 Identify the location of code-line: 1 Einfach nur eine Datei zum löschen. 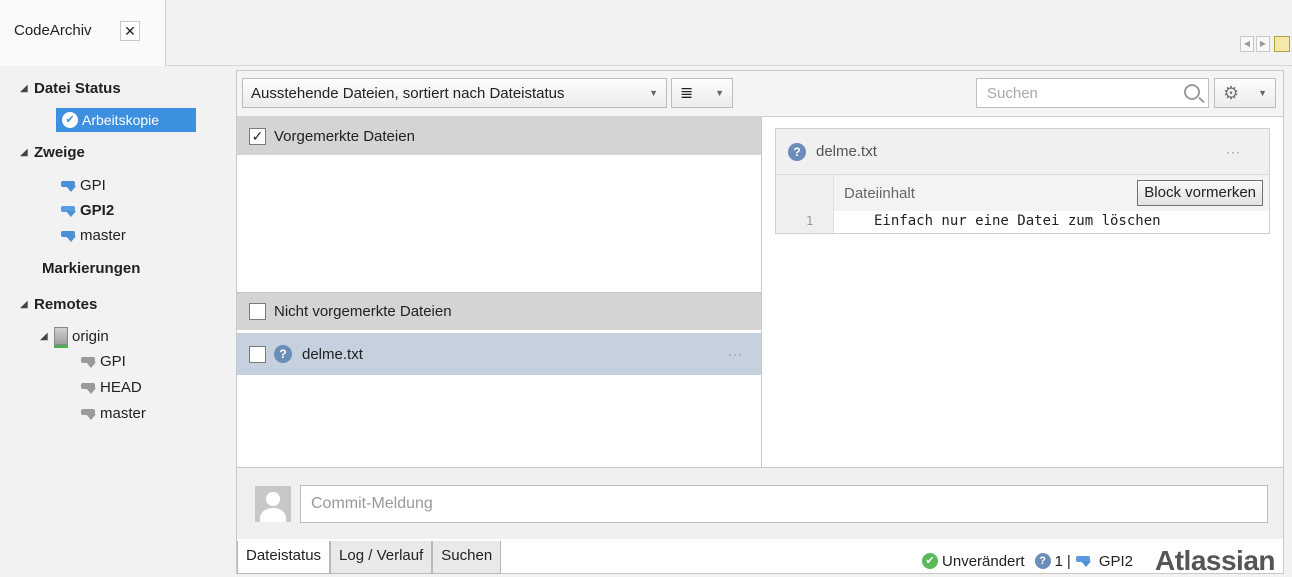
(1022, 222).